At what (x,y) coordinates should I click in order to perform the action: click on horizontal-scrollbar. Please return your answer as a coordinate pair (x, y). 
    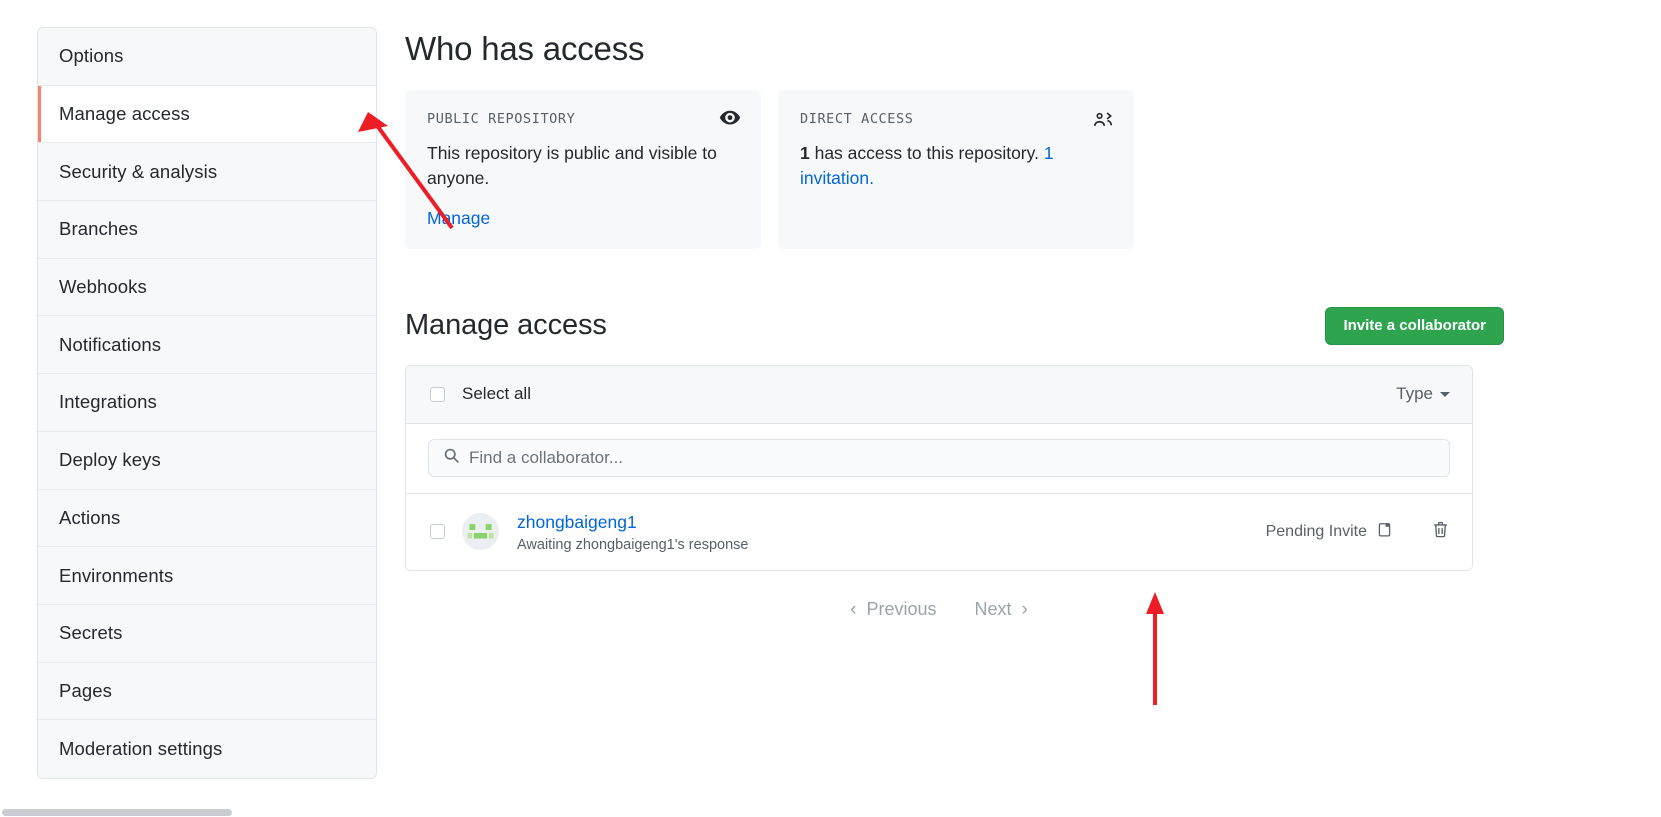
    Looking at the image, I should click on (830, 812).